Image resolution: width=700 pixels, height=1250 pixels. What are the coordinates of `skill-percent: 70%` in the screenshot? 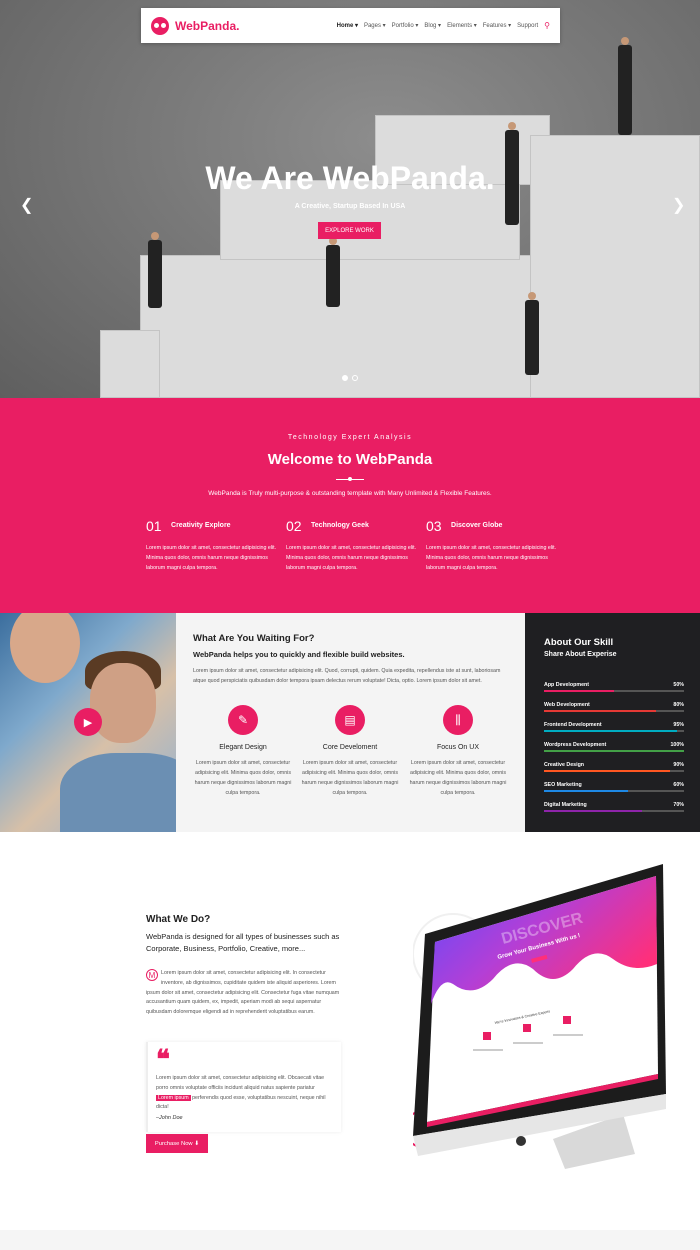 It's located at (678, 805).